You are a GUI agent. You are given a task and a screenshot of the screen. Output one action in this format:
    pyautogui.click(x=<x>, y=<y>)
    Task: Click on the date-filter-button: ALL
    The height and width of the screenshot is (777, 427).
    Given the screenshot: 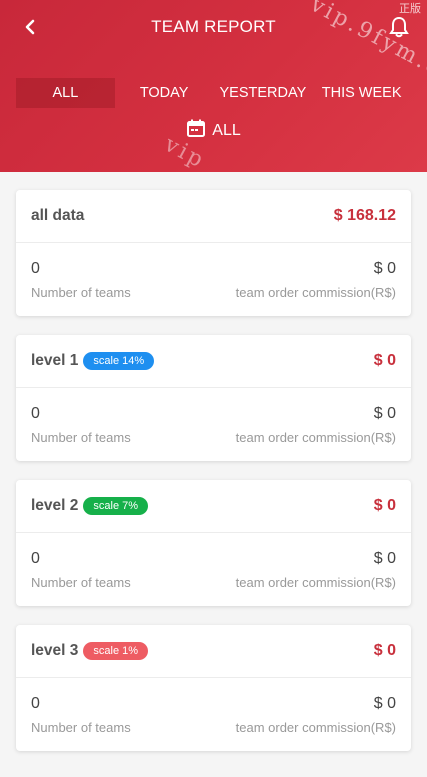 What is the action you would take?
    pyautogui.click(x=213, y=130)
    